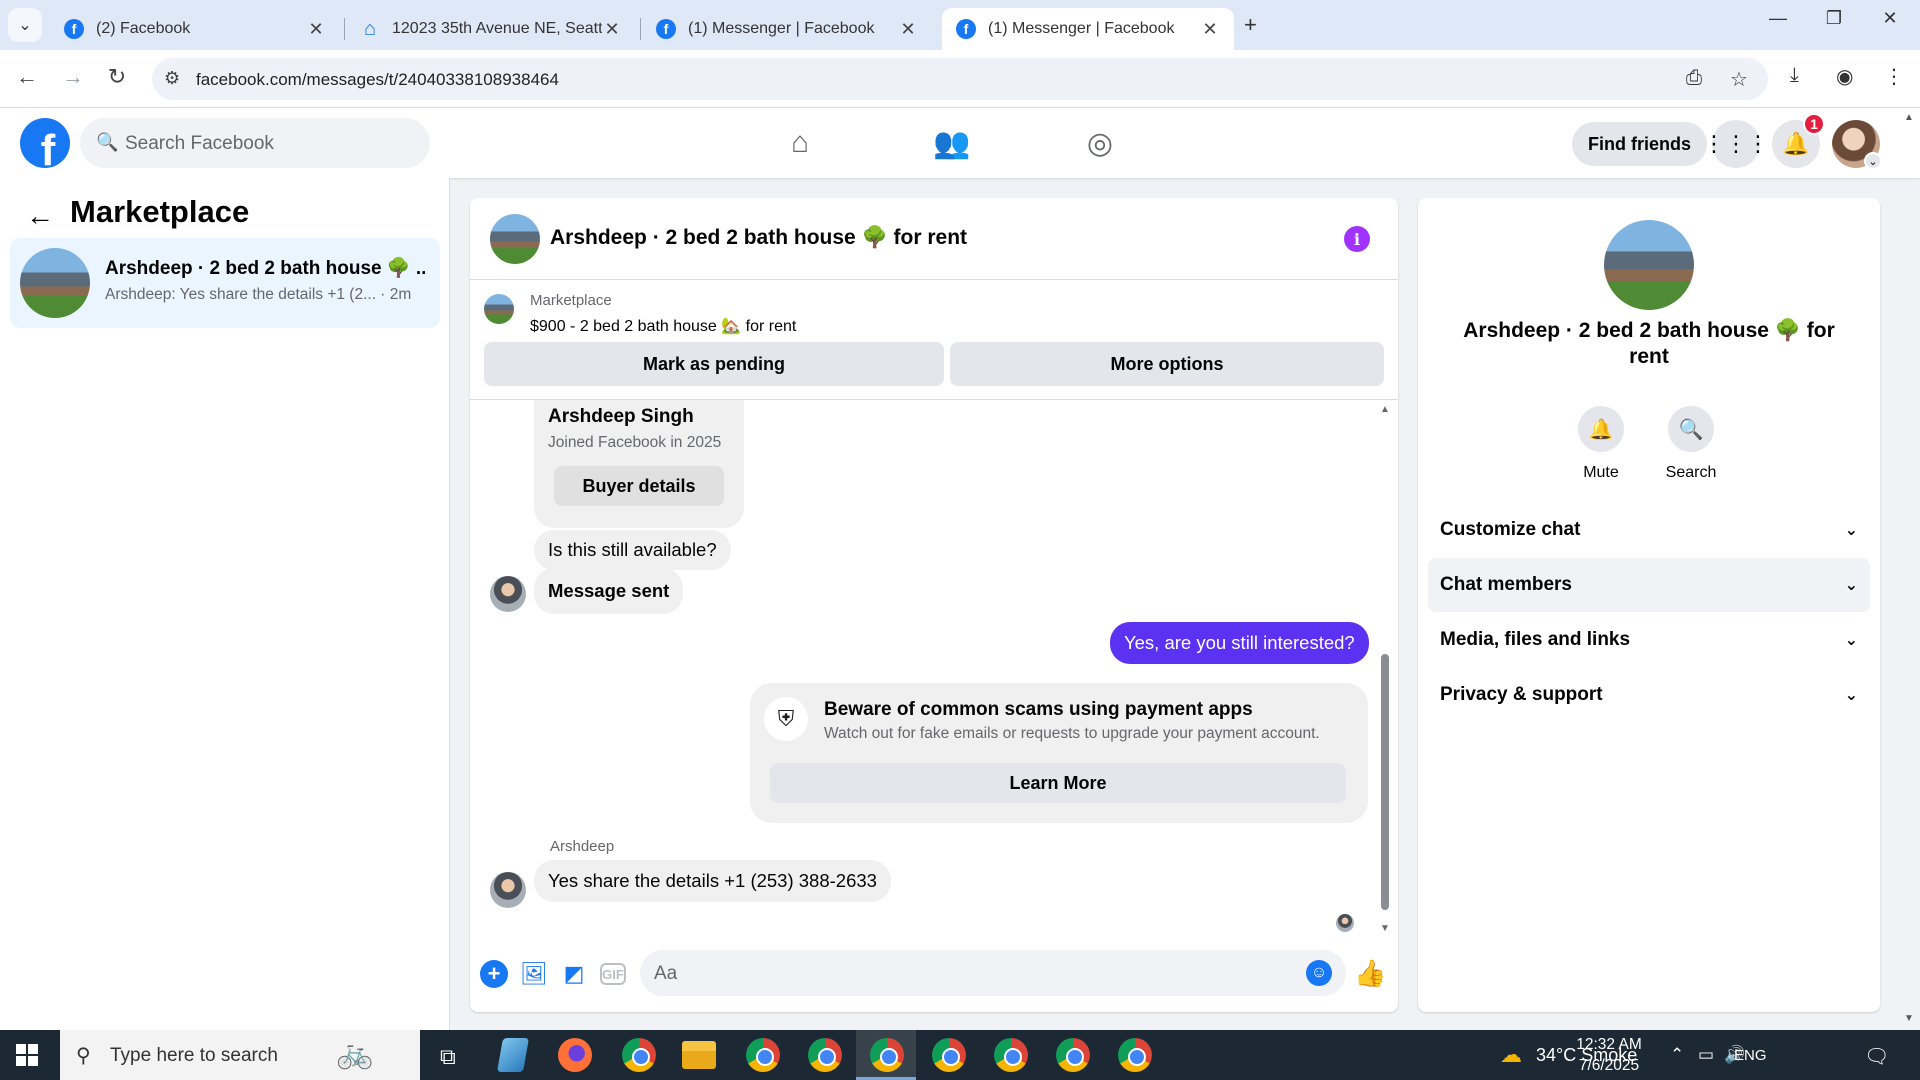 Image resolution: width=1920 pixels, height=1080 pixels. What do you see at coordinates (1100, 143) in the screenshot?
I see `groups-nav-button: ◎` at bounding box center [1100, 143].